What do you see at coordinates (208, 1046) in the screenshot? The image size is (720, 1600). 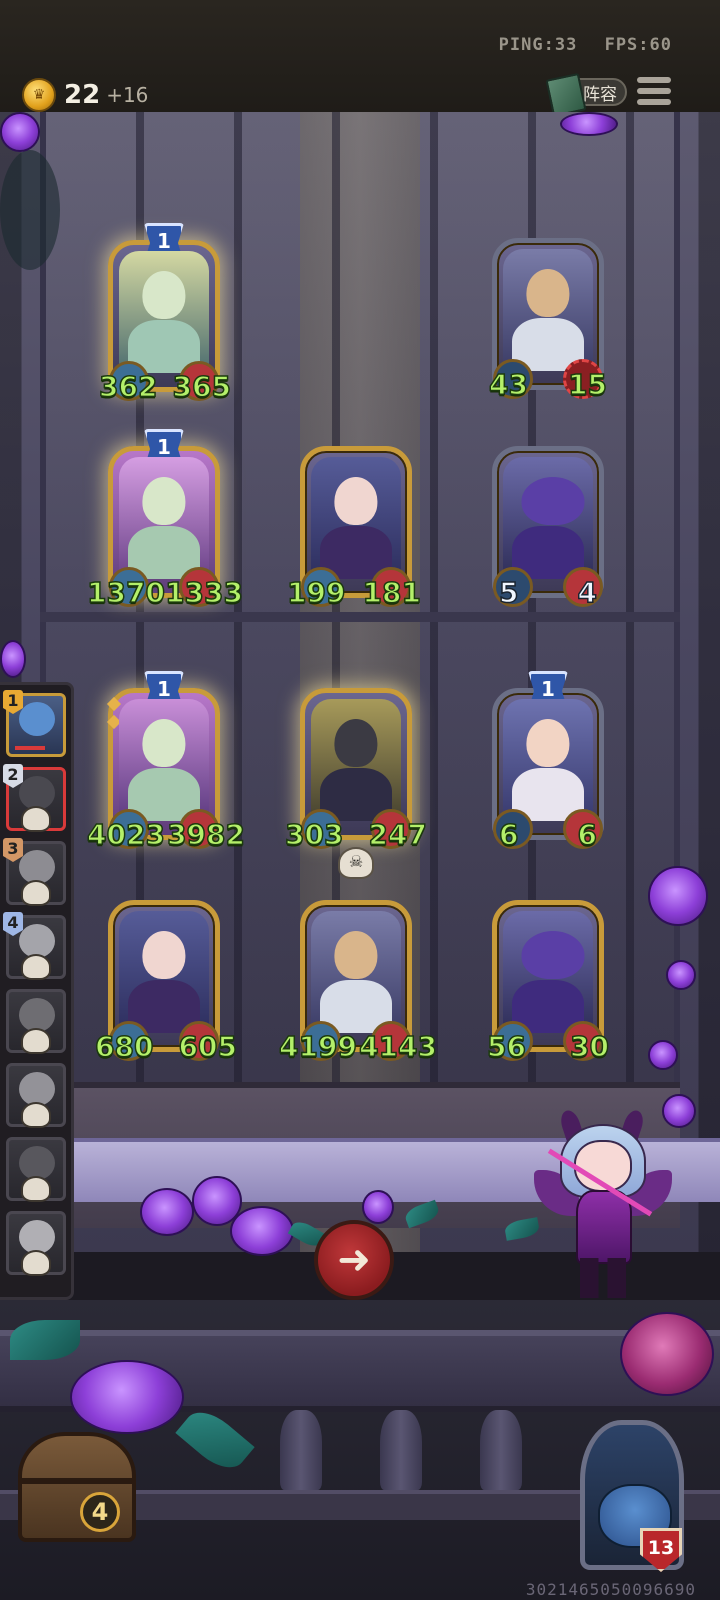 I see `health-value: 605` at bounding box center [208, 1046].